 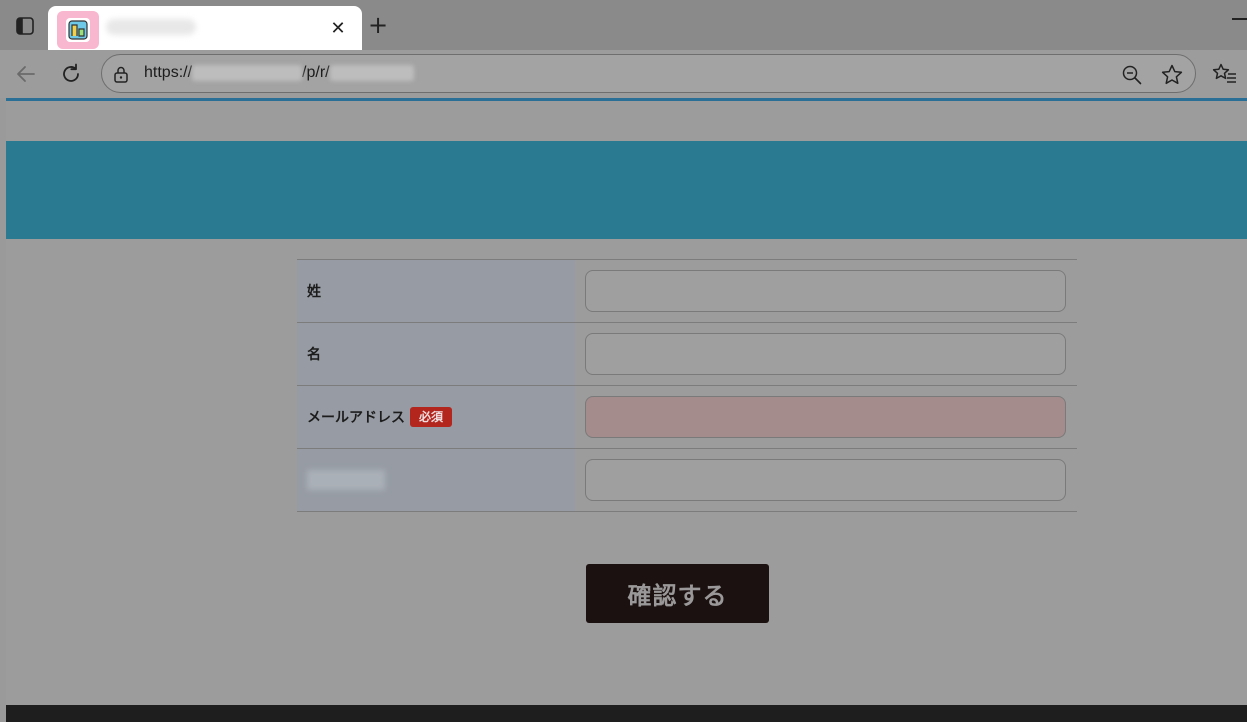 I want to click on last-name-input, so click(x=825, y=291).